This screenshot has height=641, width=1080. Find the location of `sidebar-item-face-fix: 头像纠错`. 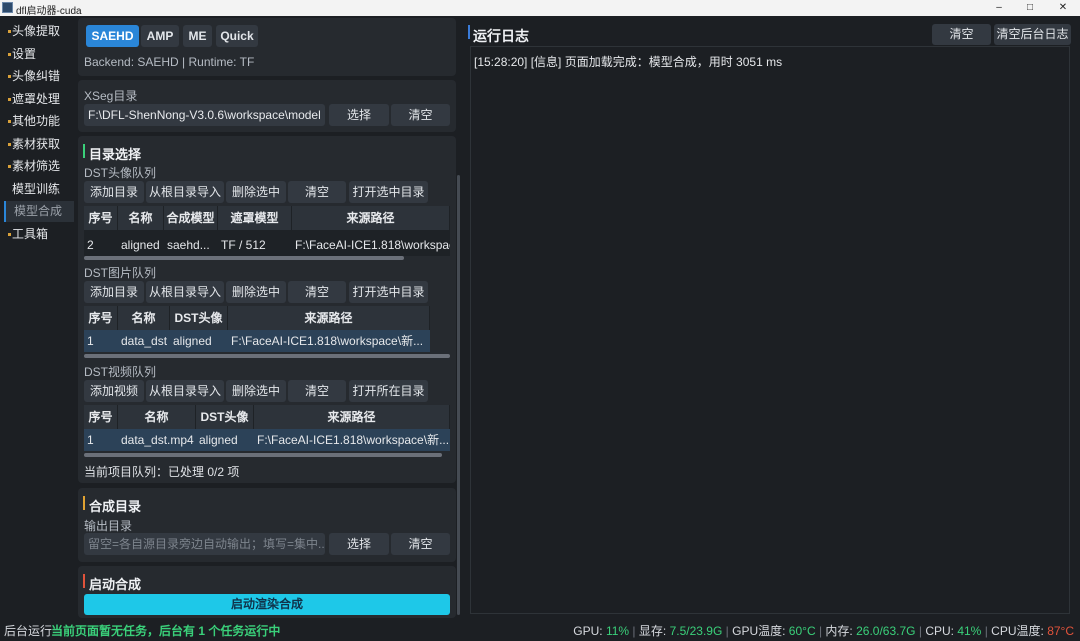

sidebar-item-face-fix: 头像纠错 is located at coordinates (39, 76).